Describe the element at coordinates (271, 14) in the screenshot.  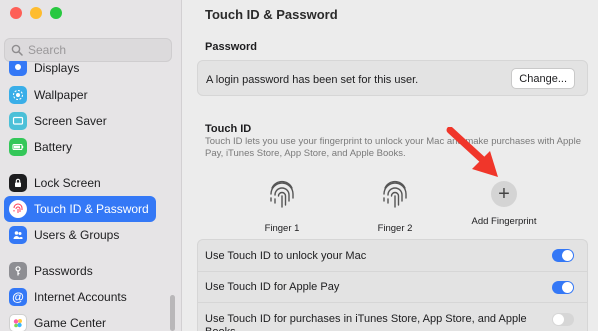
I see `page-title: Touch ID & Password` at that location.